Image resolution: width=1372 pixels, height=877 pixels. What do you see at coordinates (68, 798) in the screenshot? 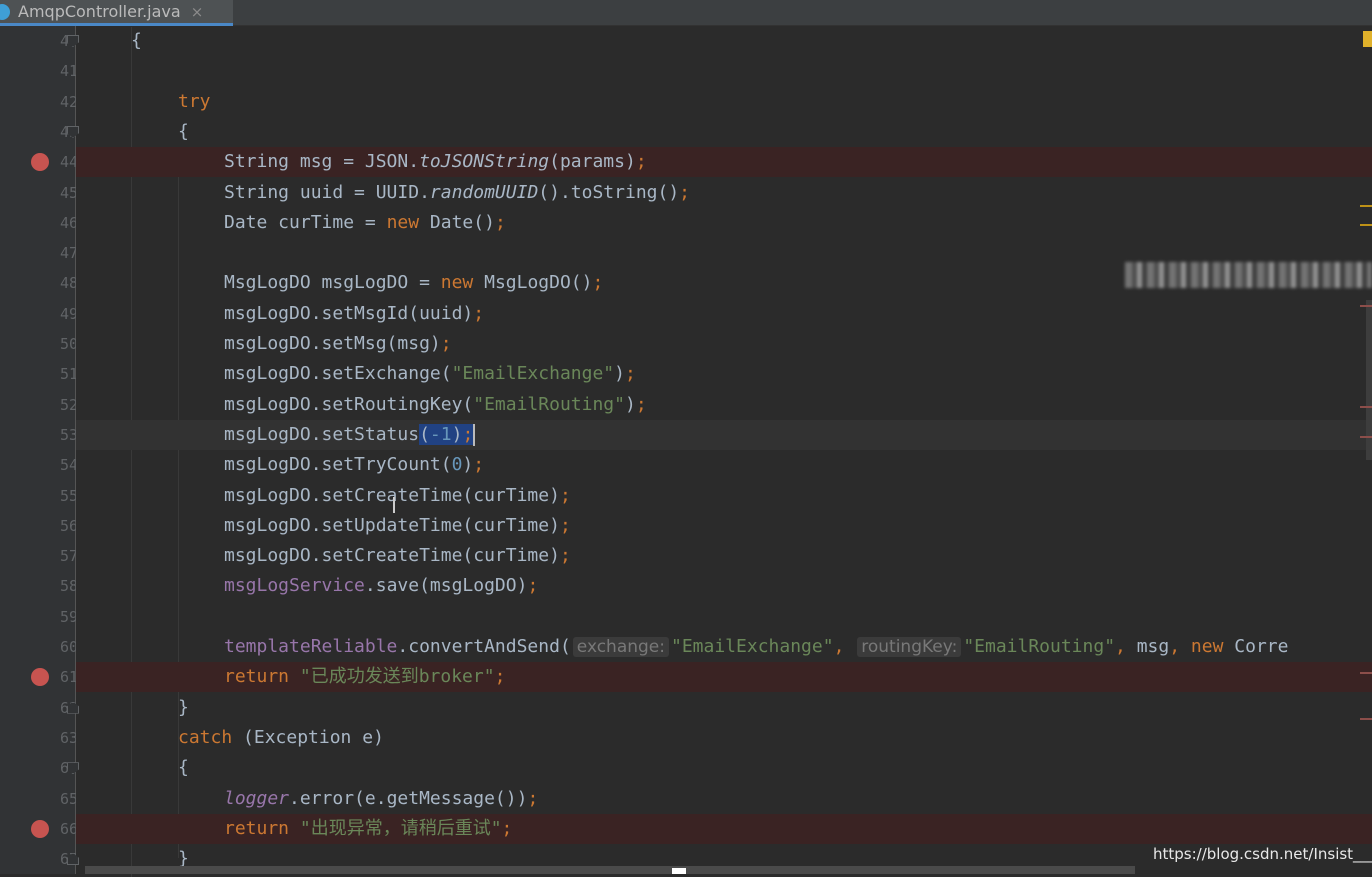
I see `line-number: 65` at bounding box center [68, 798].